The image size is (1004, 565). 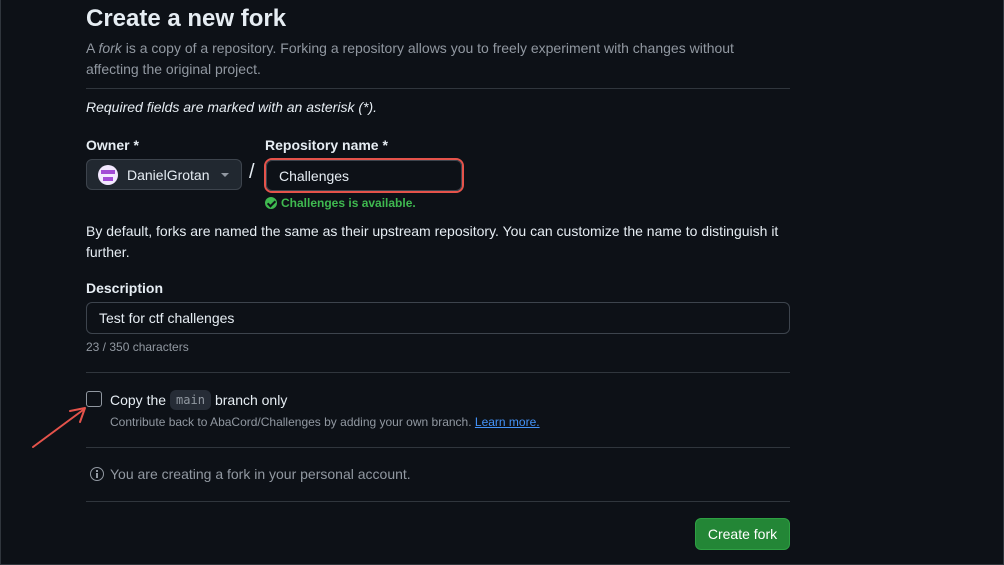 I want to click on description-input, so click(x=438, y=318).